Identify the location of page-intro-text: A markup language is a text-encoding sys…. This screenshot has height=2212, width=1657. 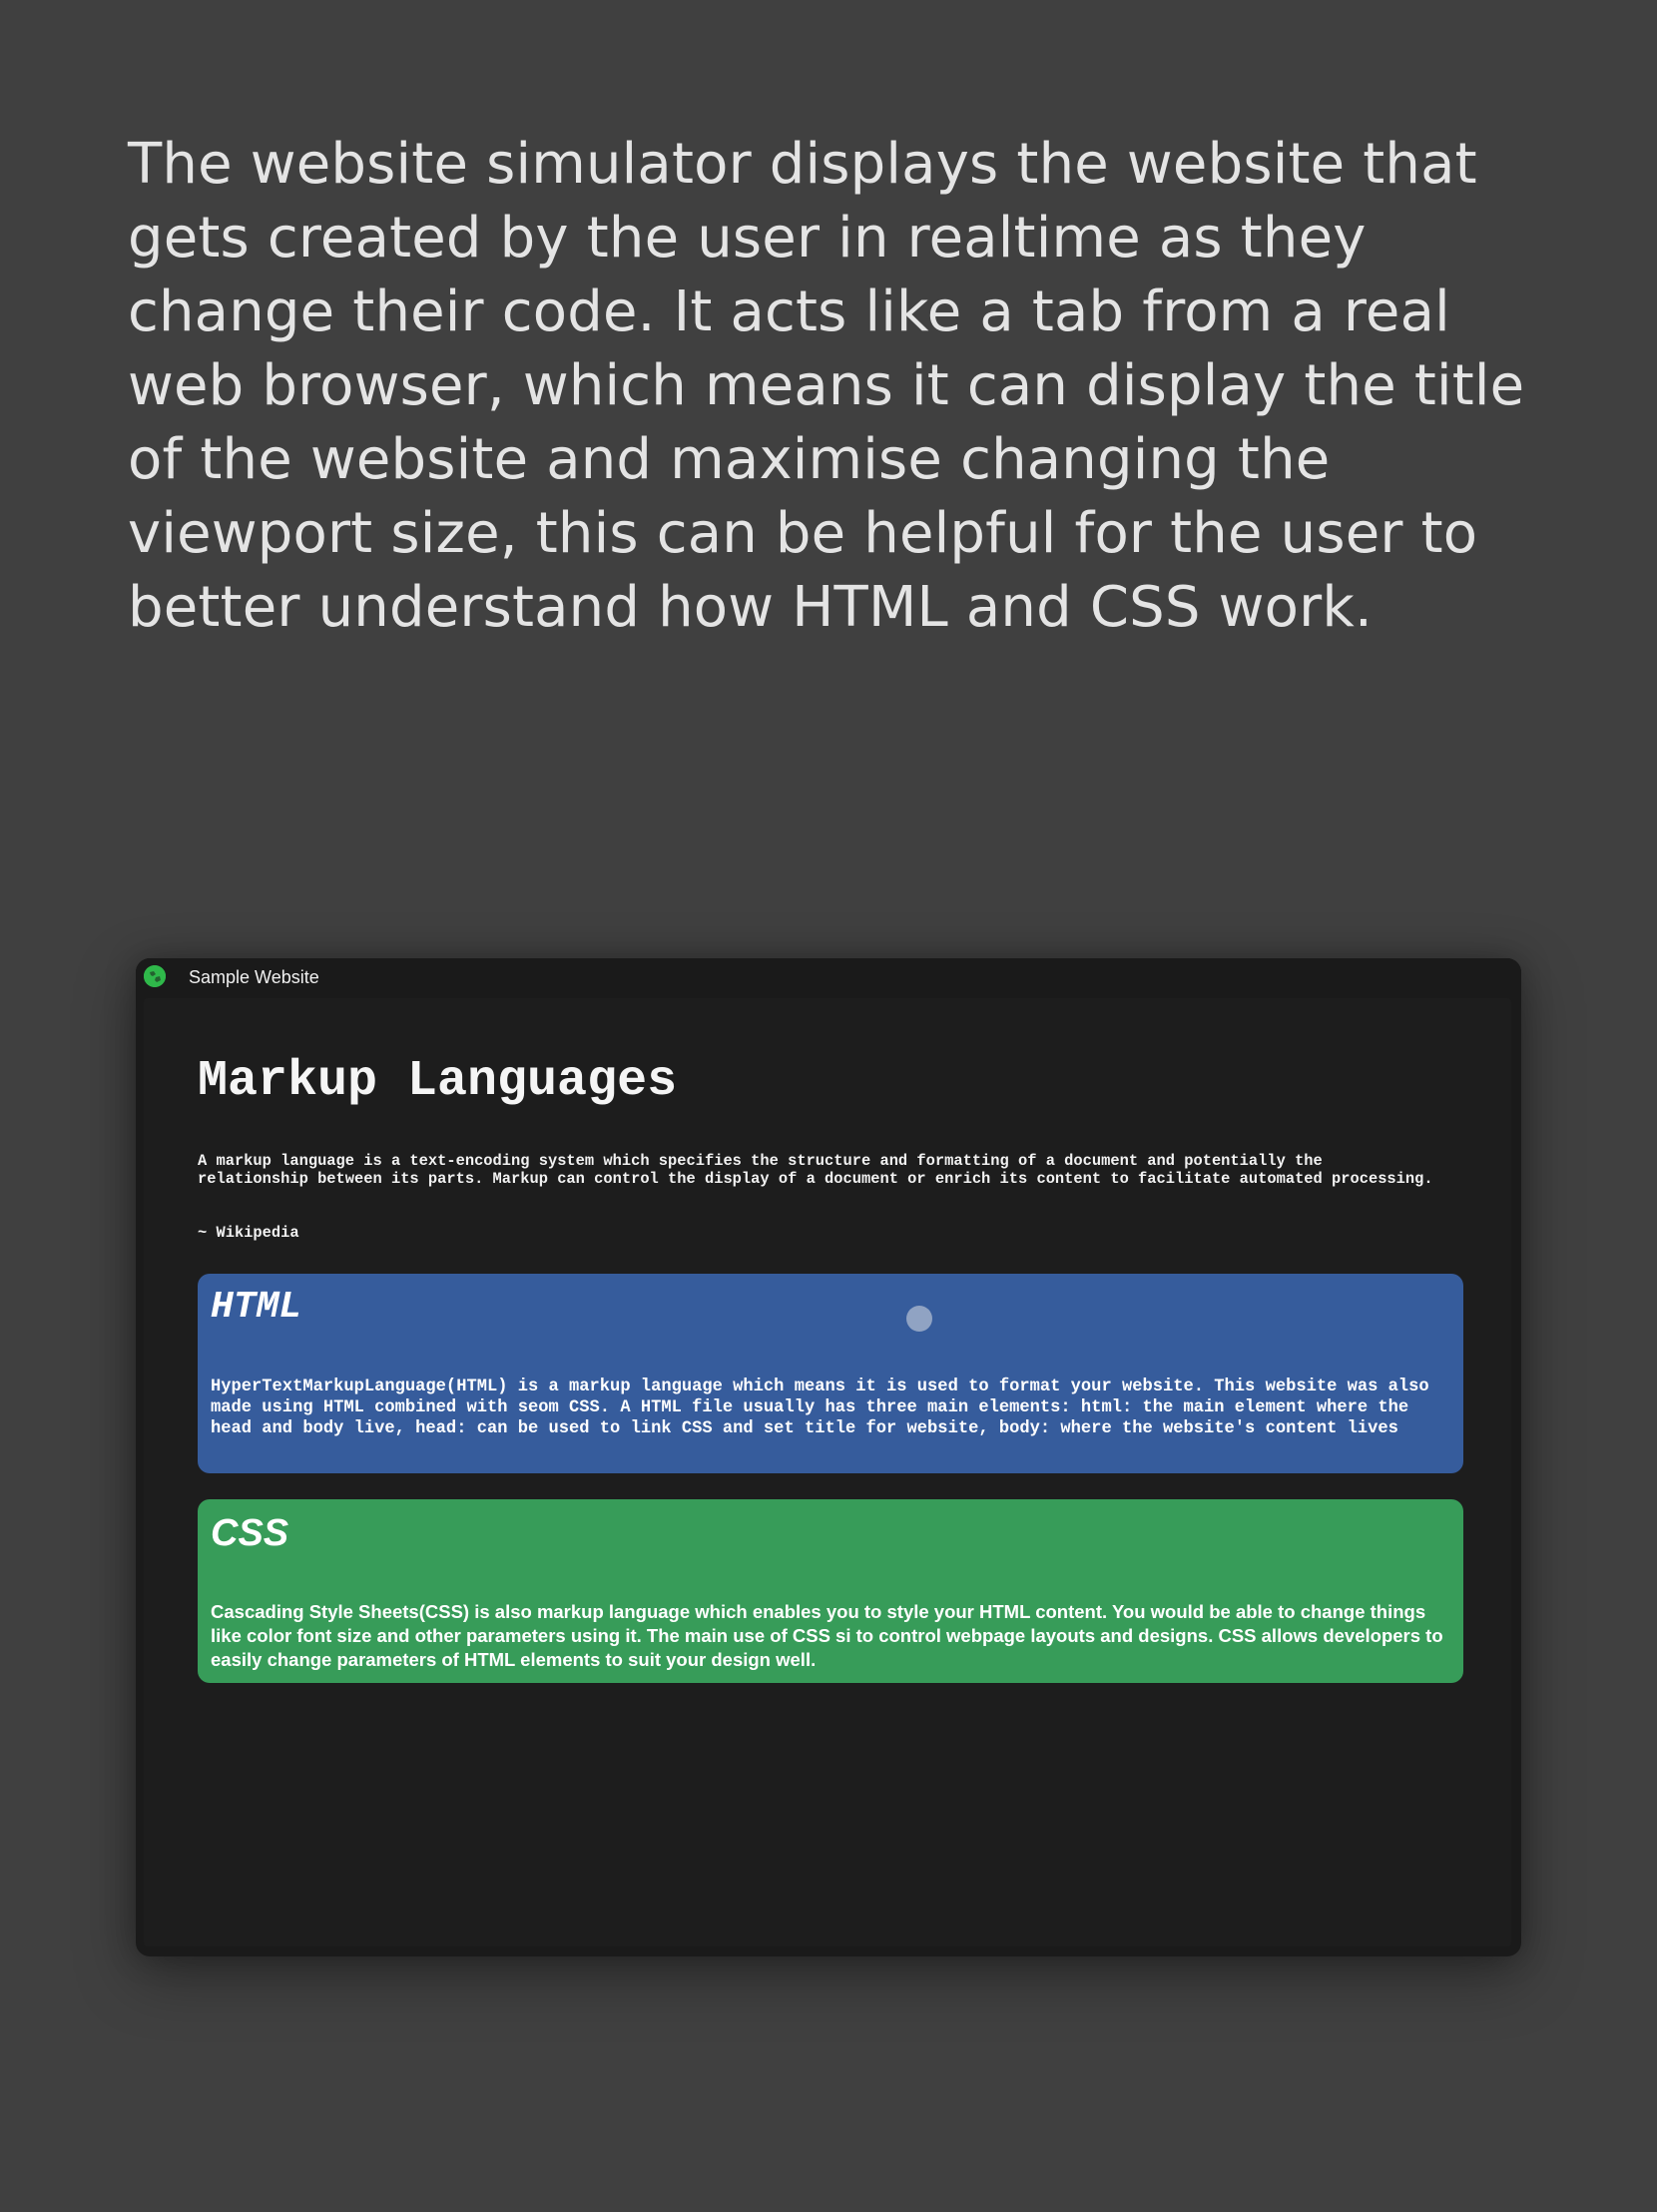
(815, 1170).